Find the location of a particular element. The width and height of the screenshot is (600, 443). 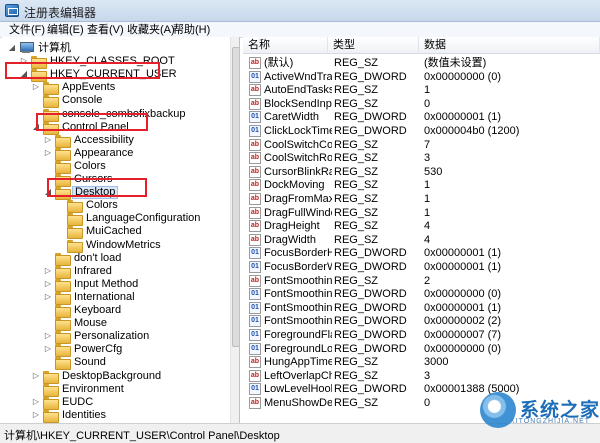

tree-node: ▷ Identities is located at coordinates (115, 415).